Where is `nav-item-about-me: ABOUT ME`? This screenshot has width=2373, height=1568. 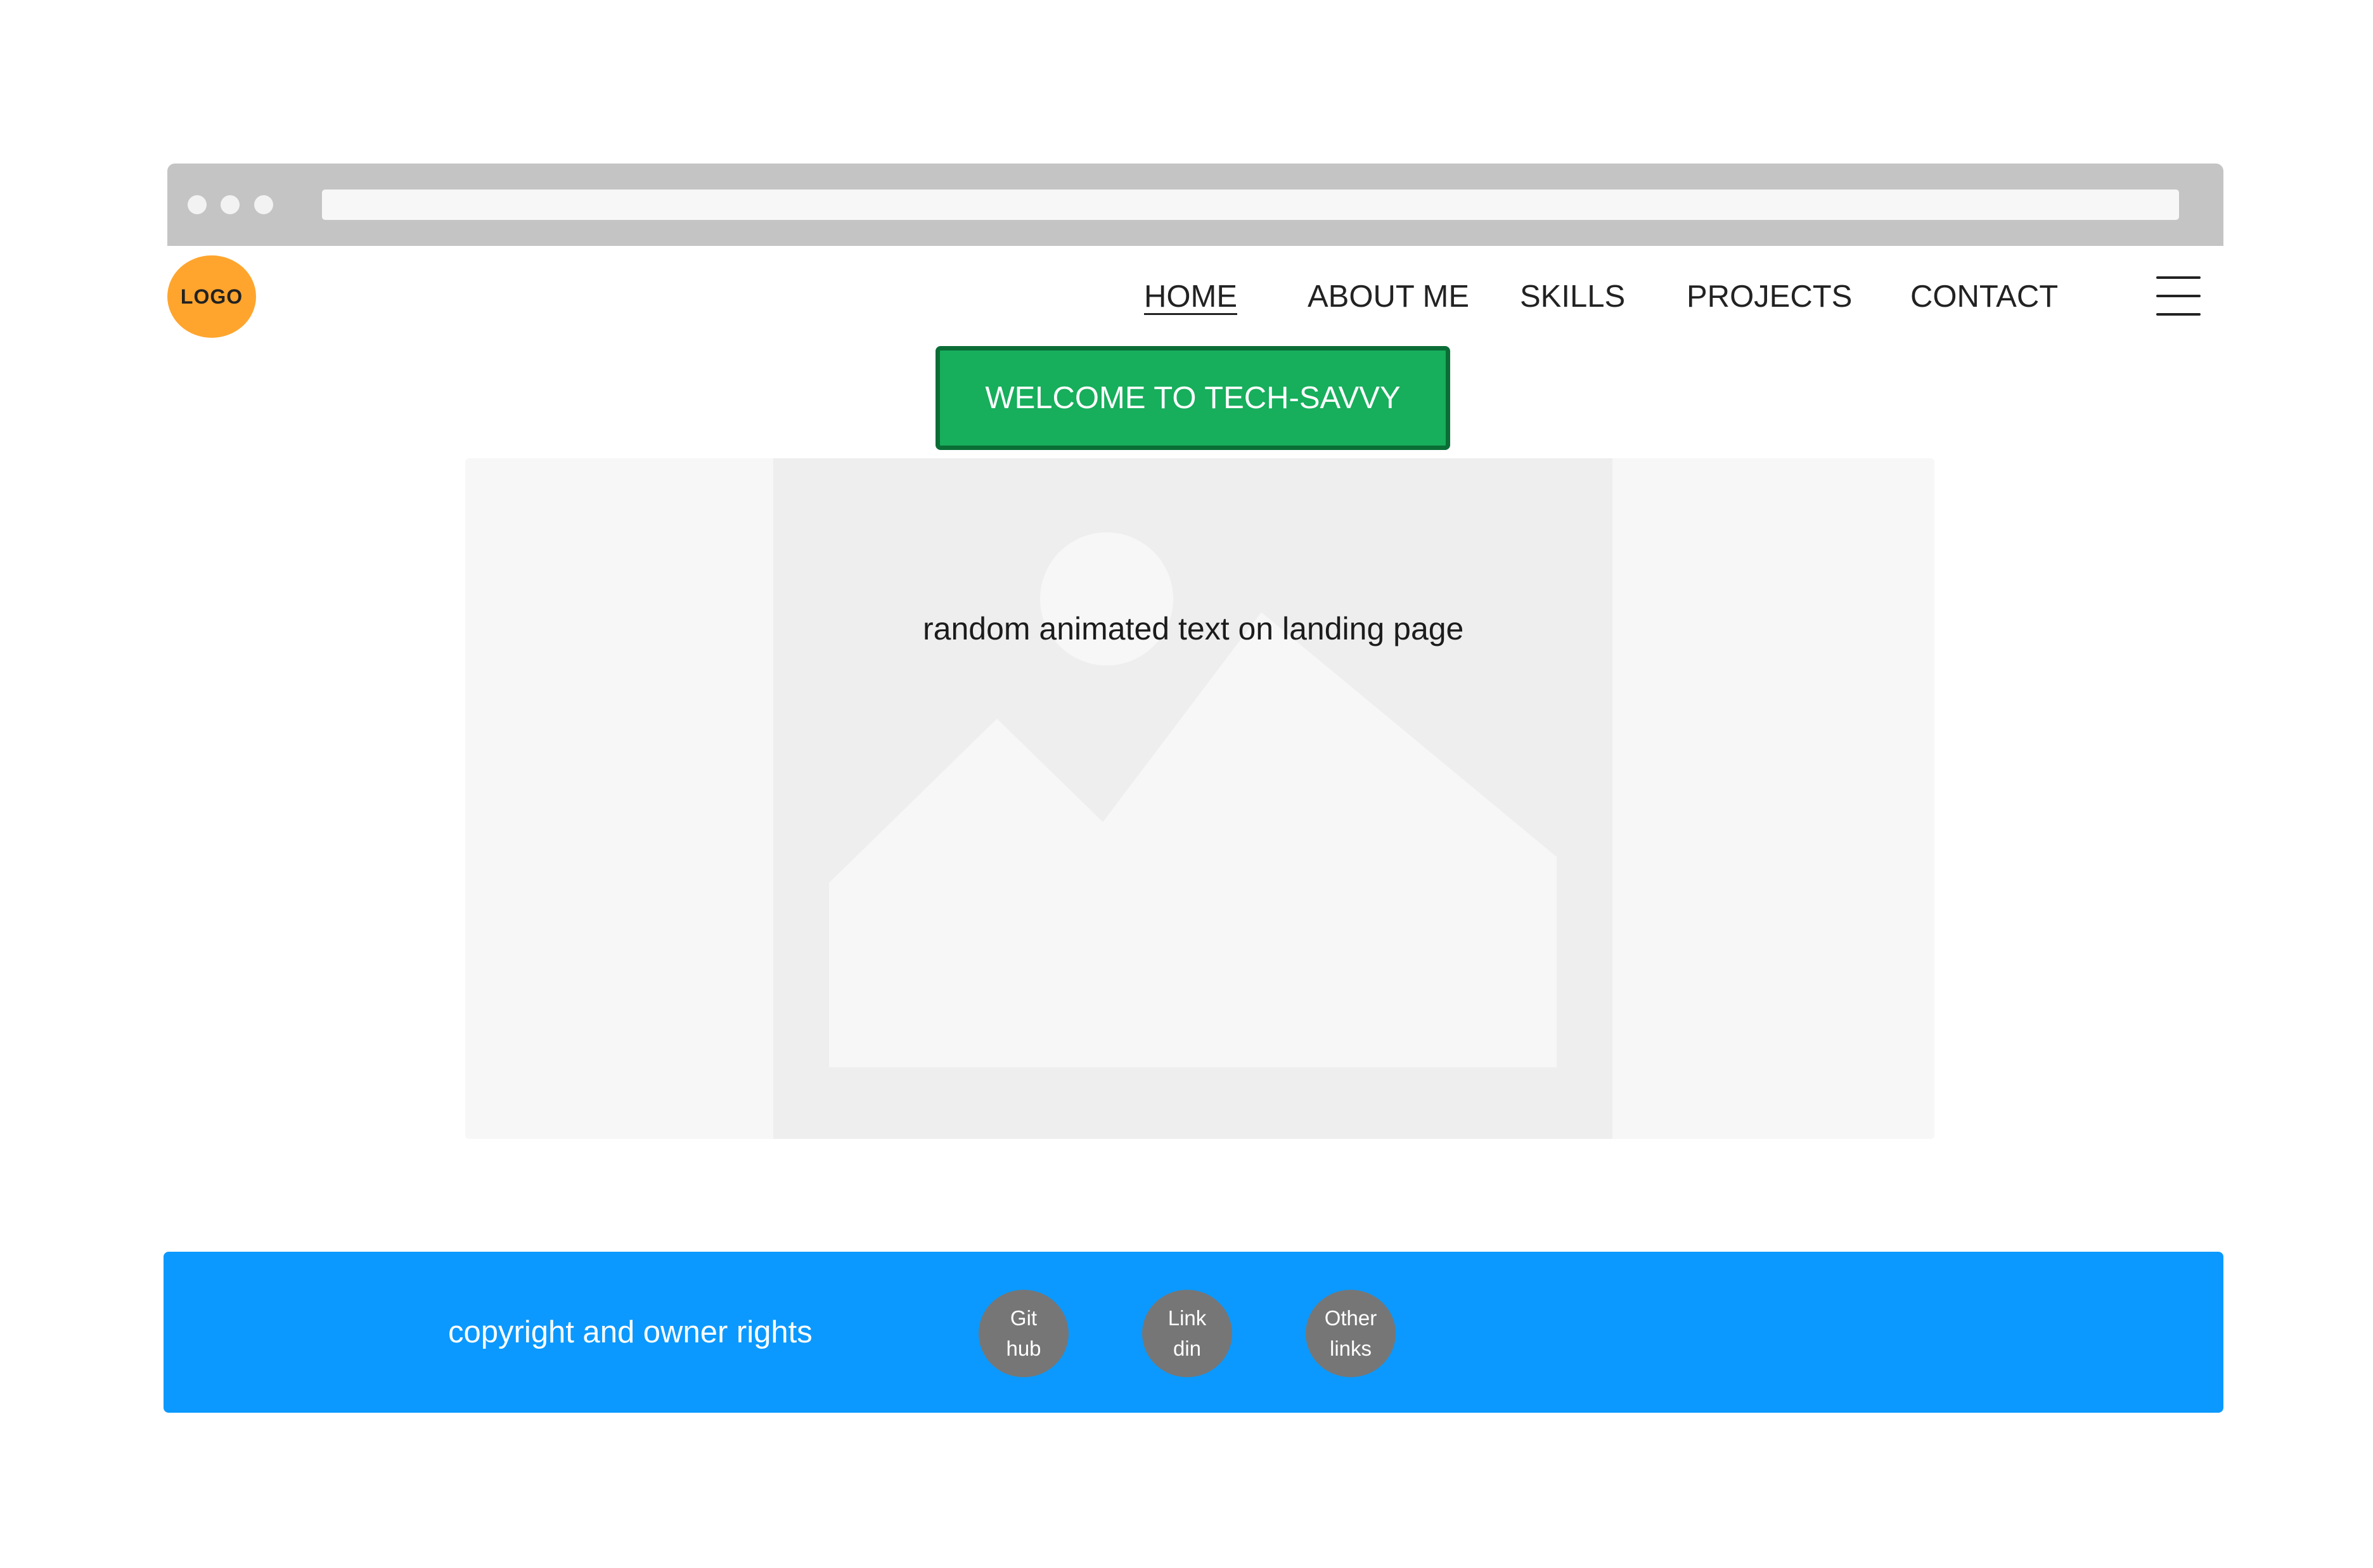
nav-item-about-me: ABOUT ME is located at coordinates (1389, 297).